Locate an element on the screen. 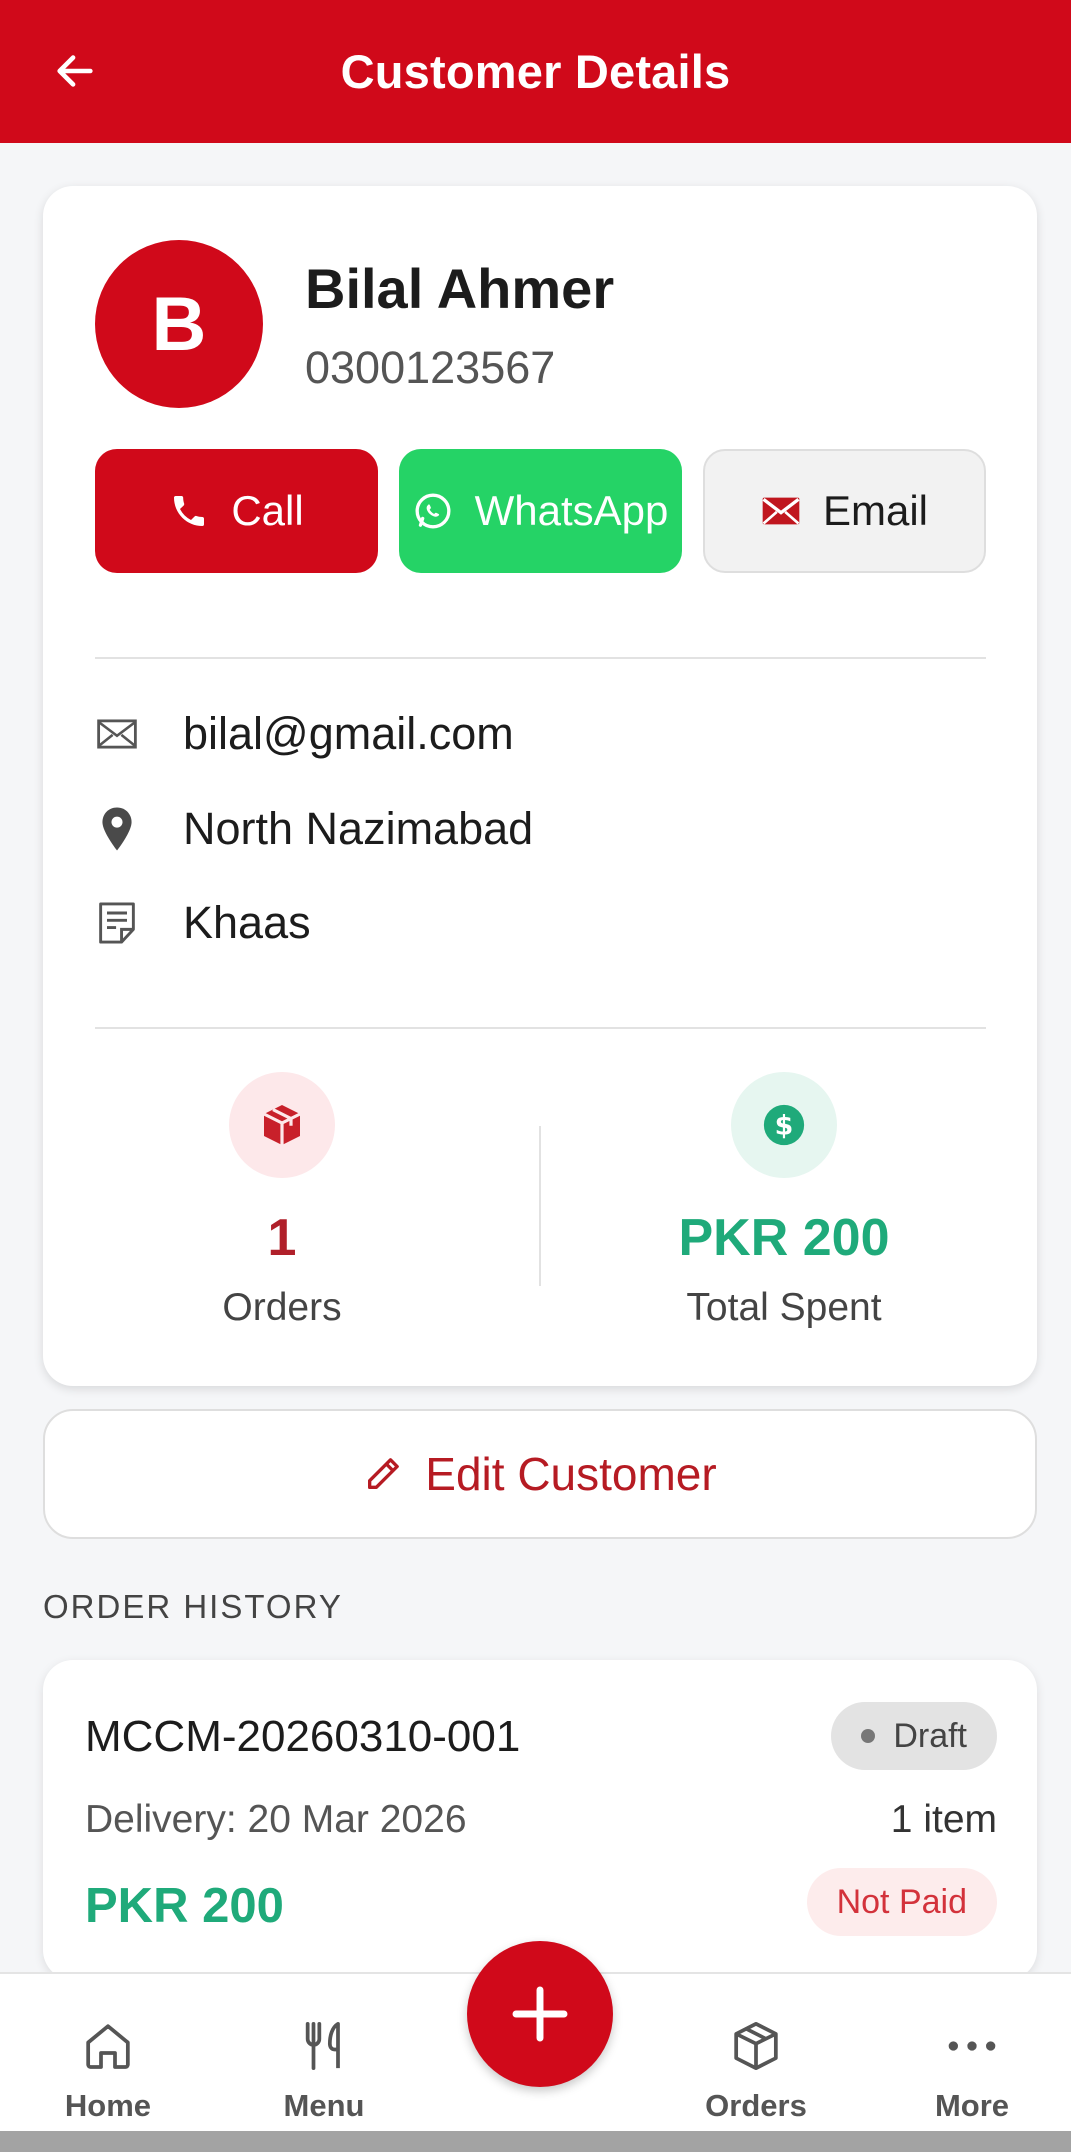 This screenshot has width=1071, height=2152. orders-stat: 1 Orders is located at coordinates (282, 1201).